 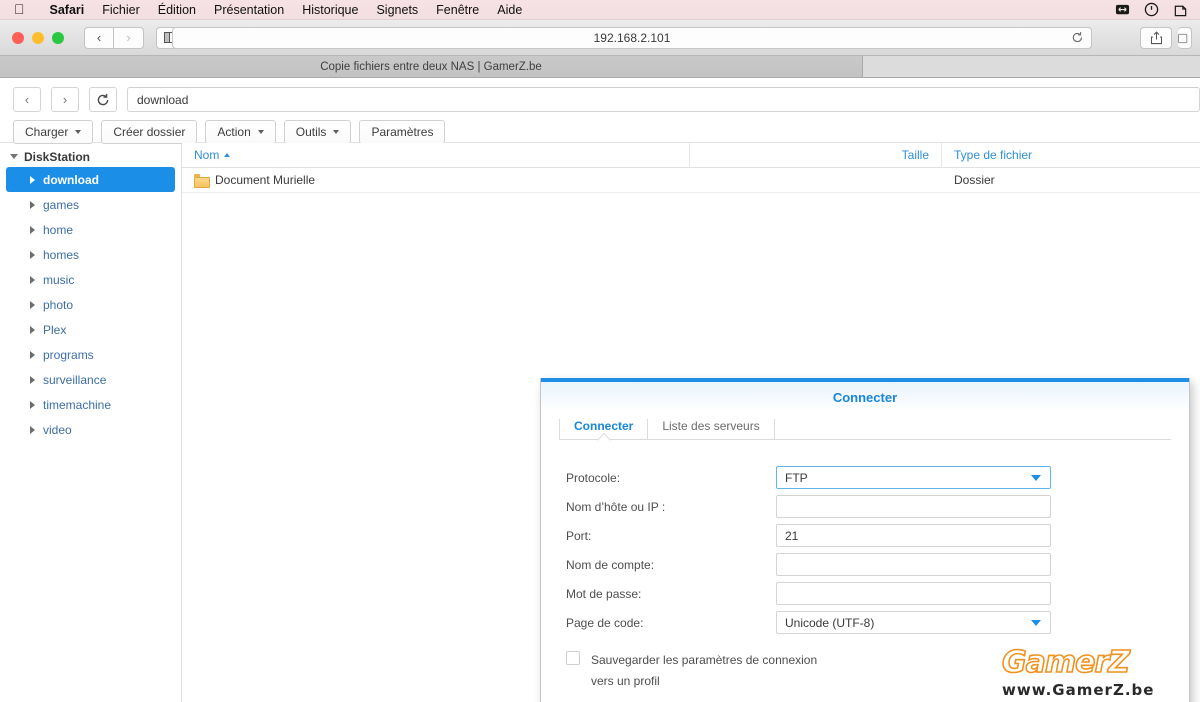 I want to click on field-label: Nom d’hôte ou IP :, so click(x=616, y=506).